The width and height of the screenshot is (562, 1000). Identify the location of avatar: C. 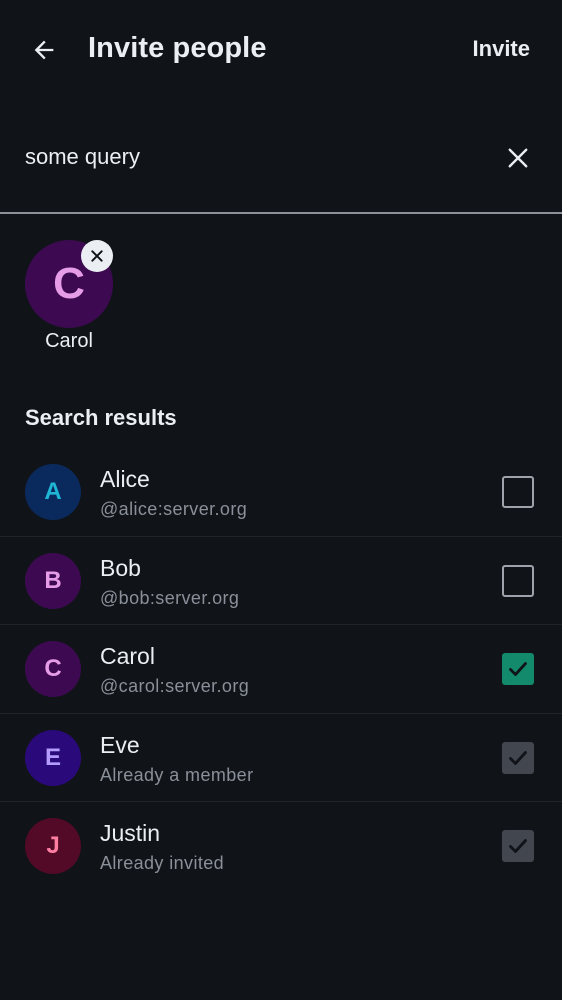
(53, 669).